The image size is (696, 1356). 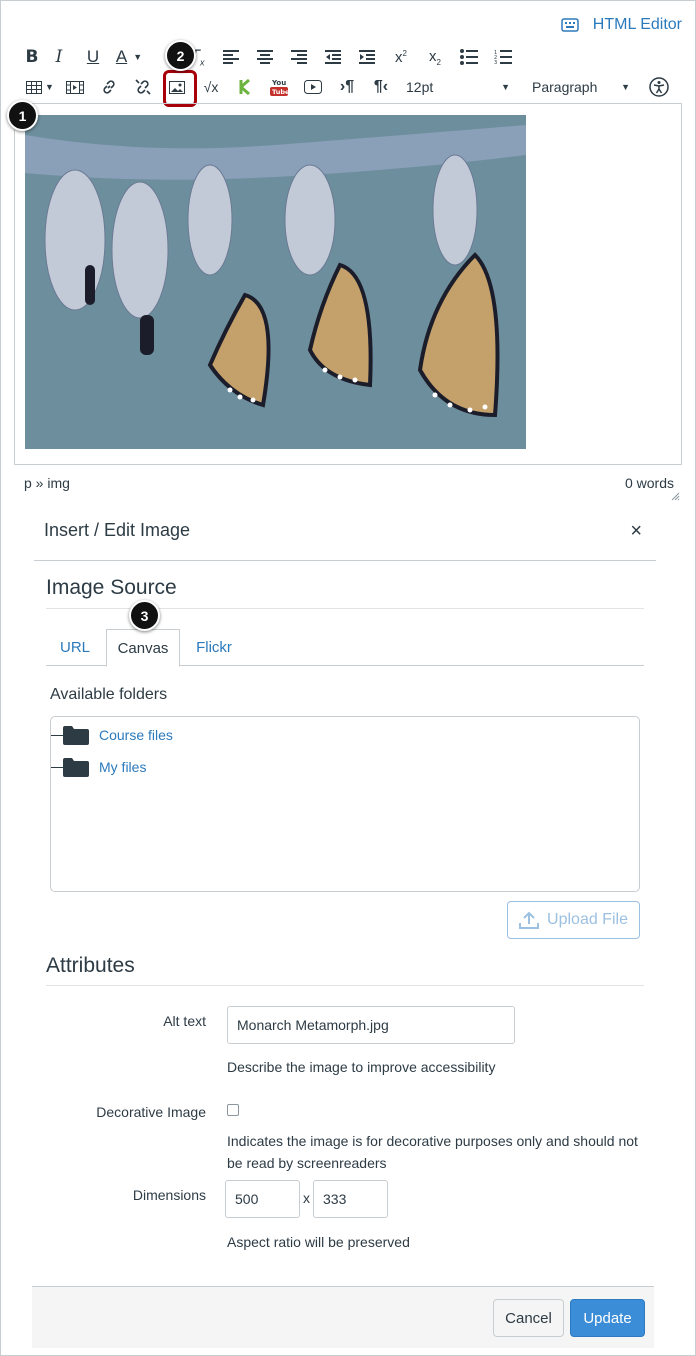 I want to click on folder-name: My files, so click(x=122, y=767).